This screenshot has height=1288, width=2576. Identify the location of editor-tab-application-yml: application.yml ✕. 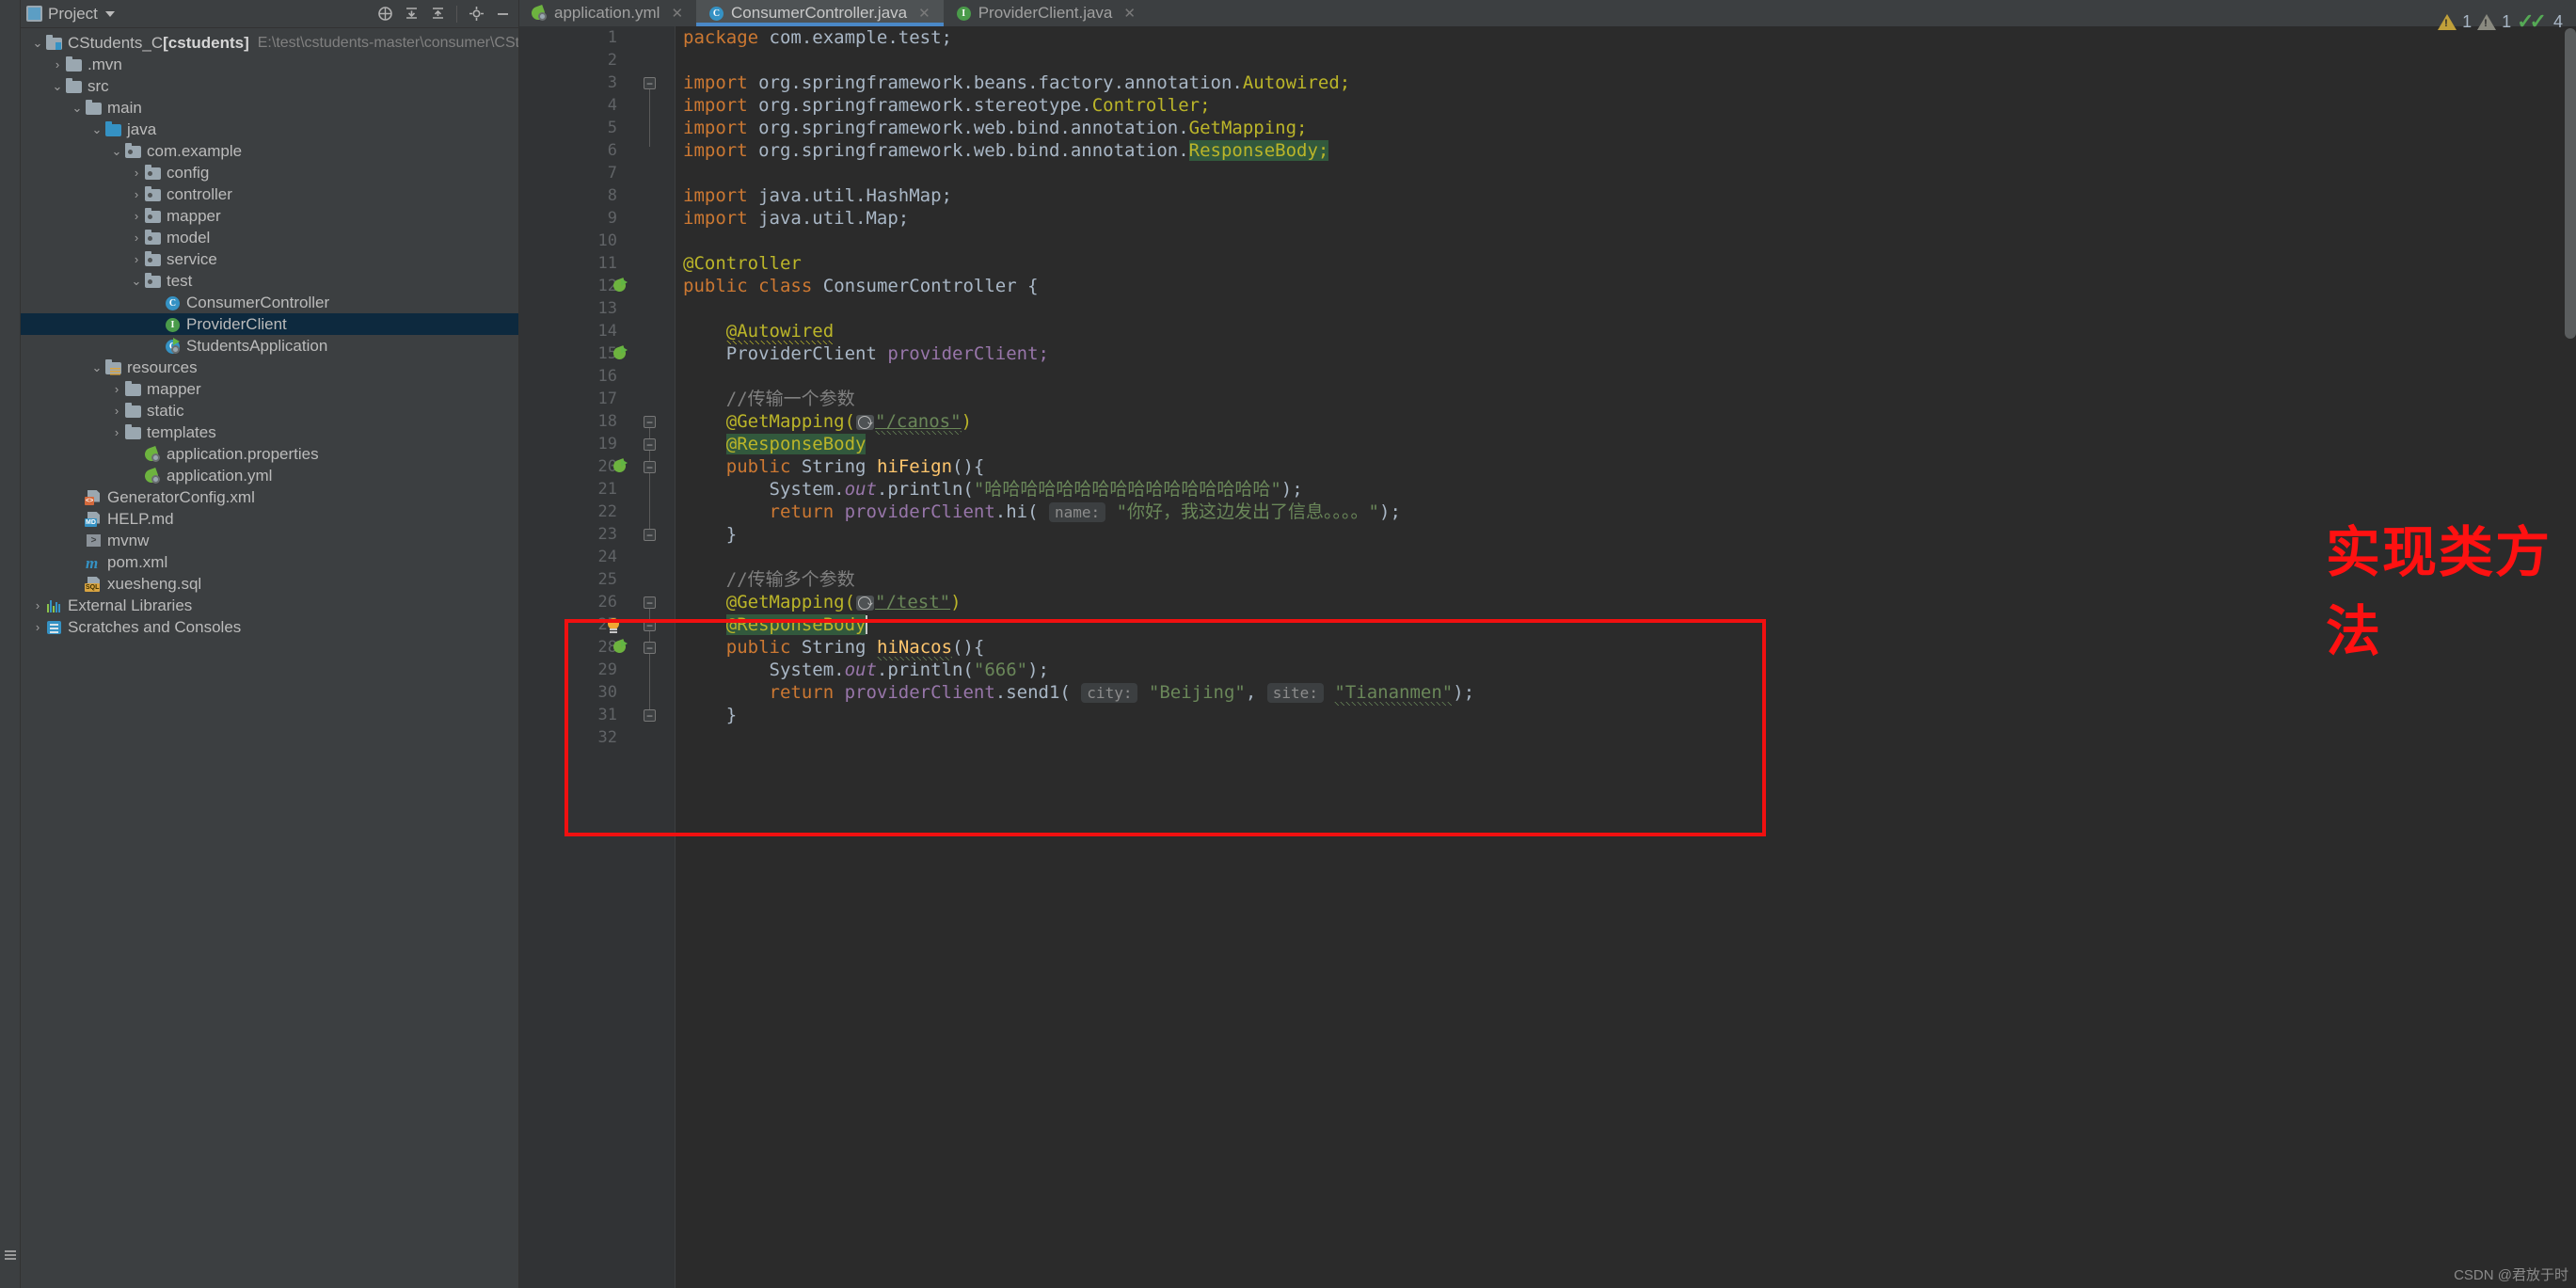
(607, 13).